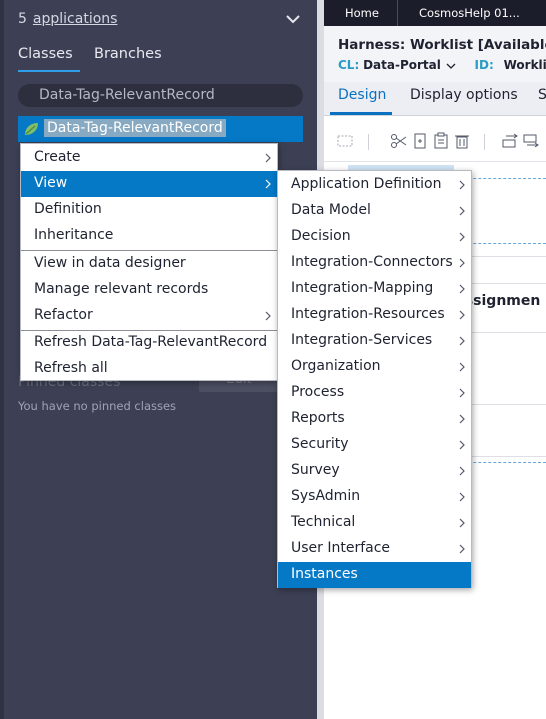 Image resolution: width=546 pixels, height=719 pixels. Describe the element at coordinates (442, 45) in the screenshot. I see `rule-title: Harness: Worklist [Available,` at that location.